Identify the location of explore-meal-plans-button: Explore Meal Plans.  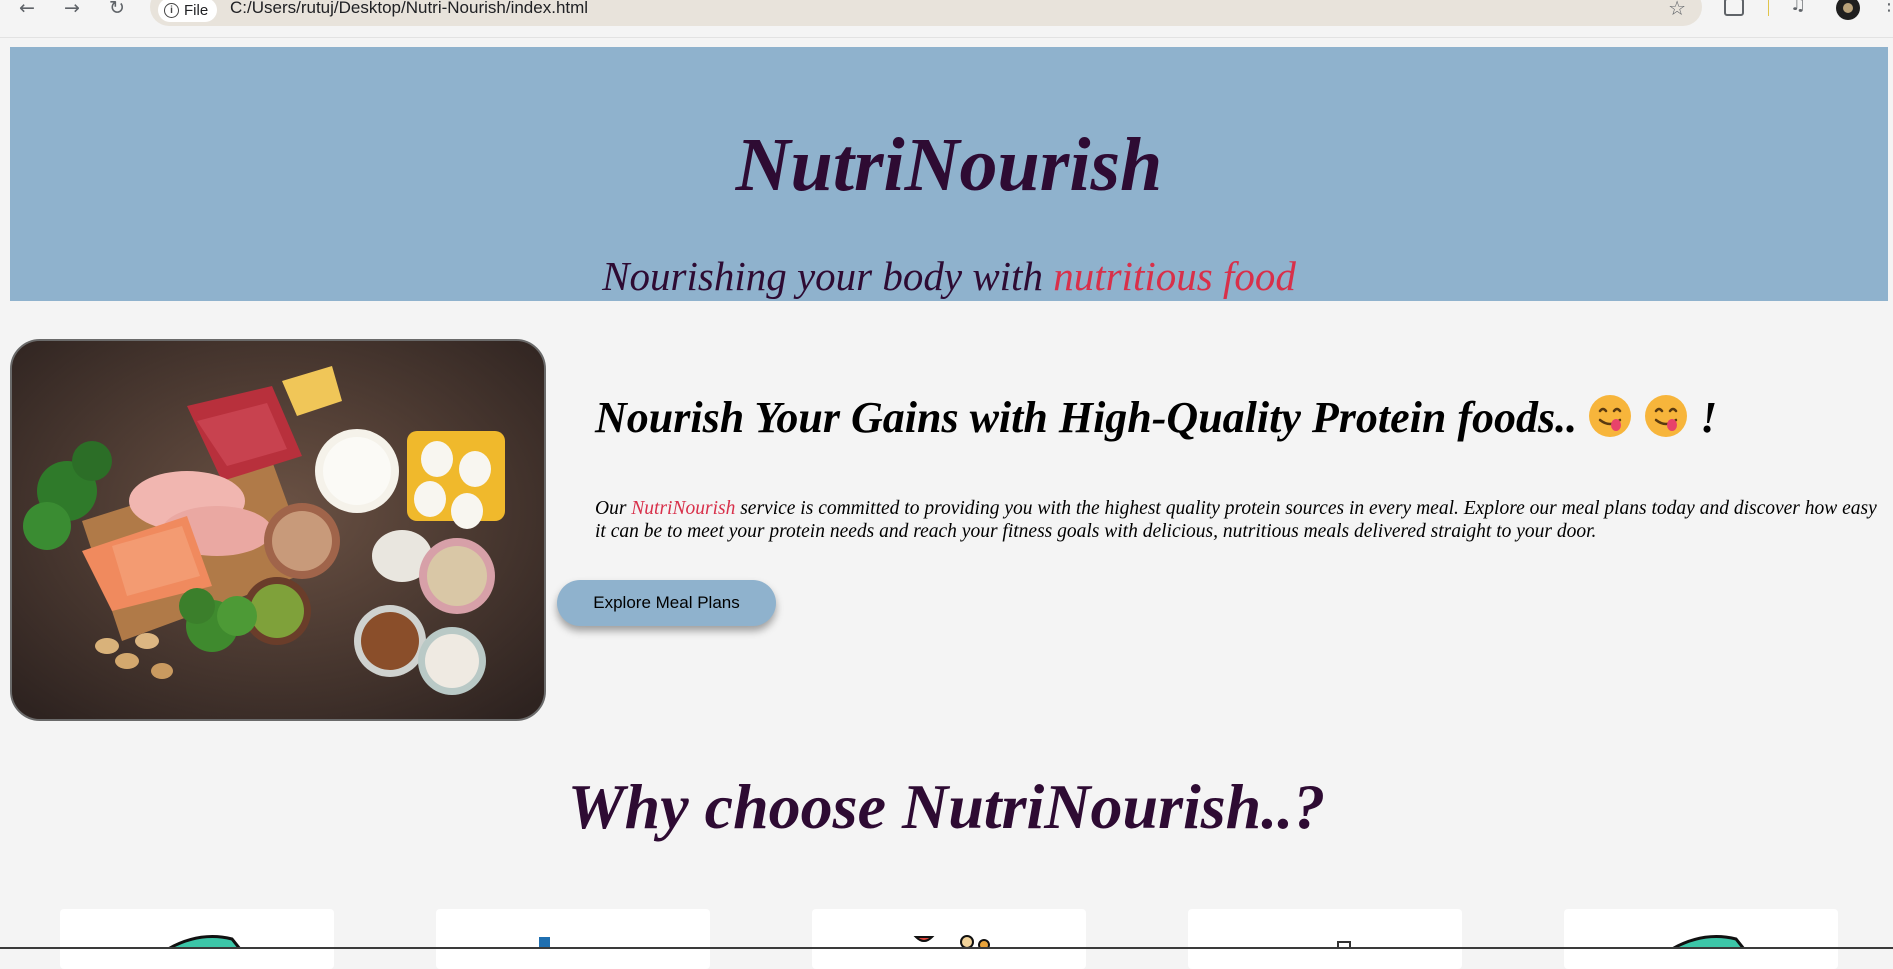
(666, 603).